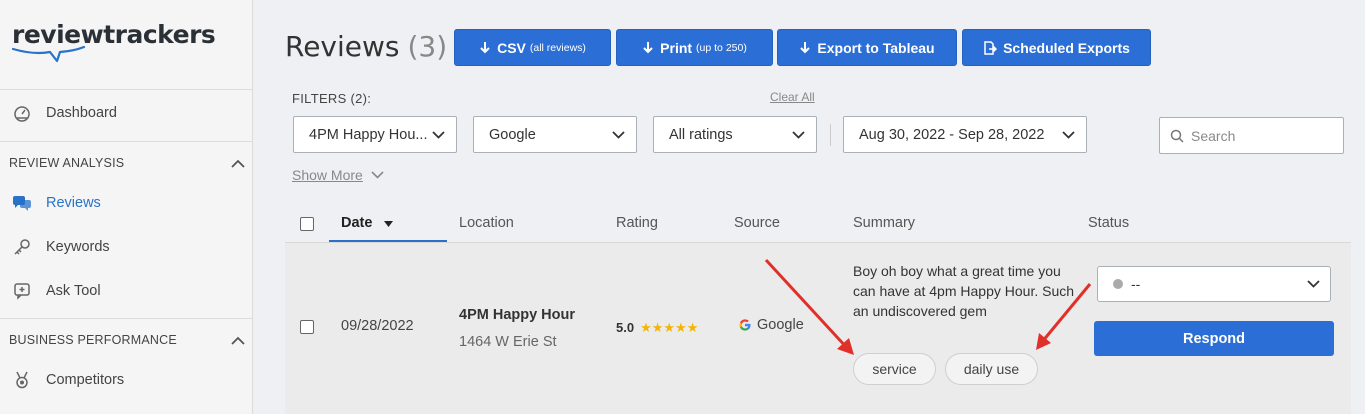 This screenshot has width=1365, height=414. I want to click on source-name: Google, so click(780, 325).